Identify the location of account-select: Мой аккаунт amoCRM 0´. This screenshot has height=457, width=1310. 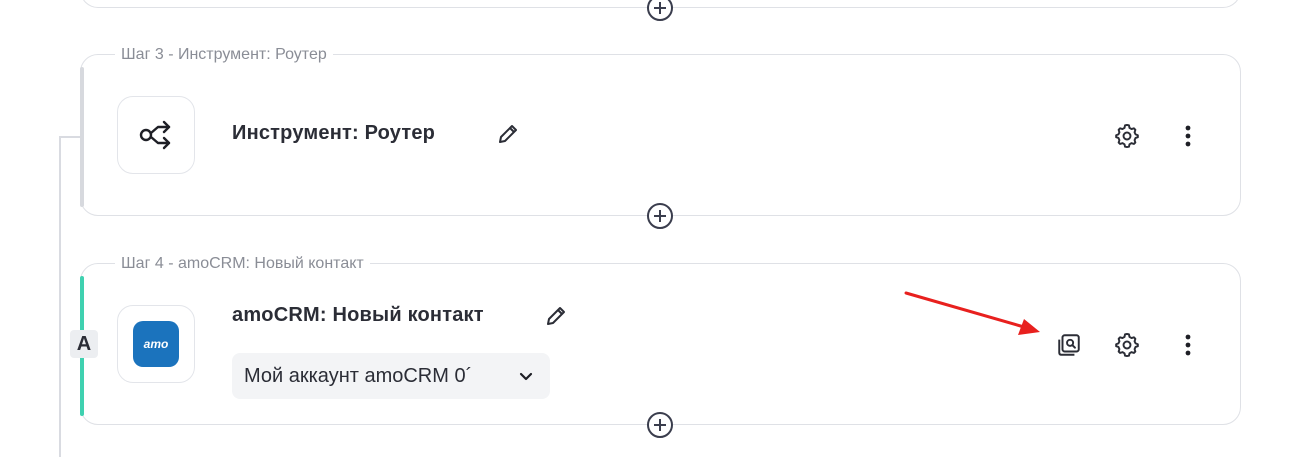
(391, 376).